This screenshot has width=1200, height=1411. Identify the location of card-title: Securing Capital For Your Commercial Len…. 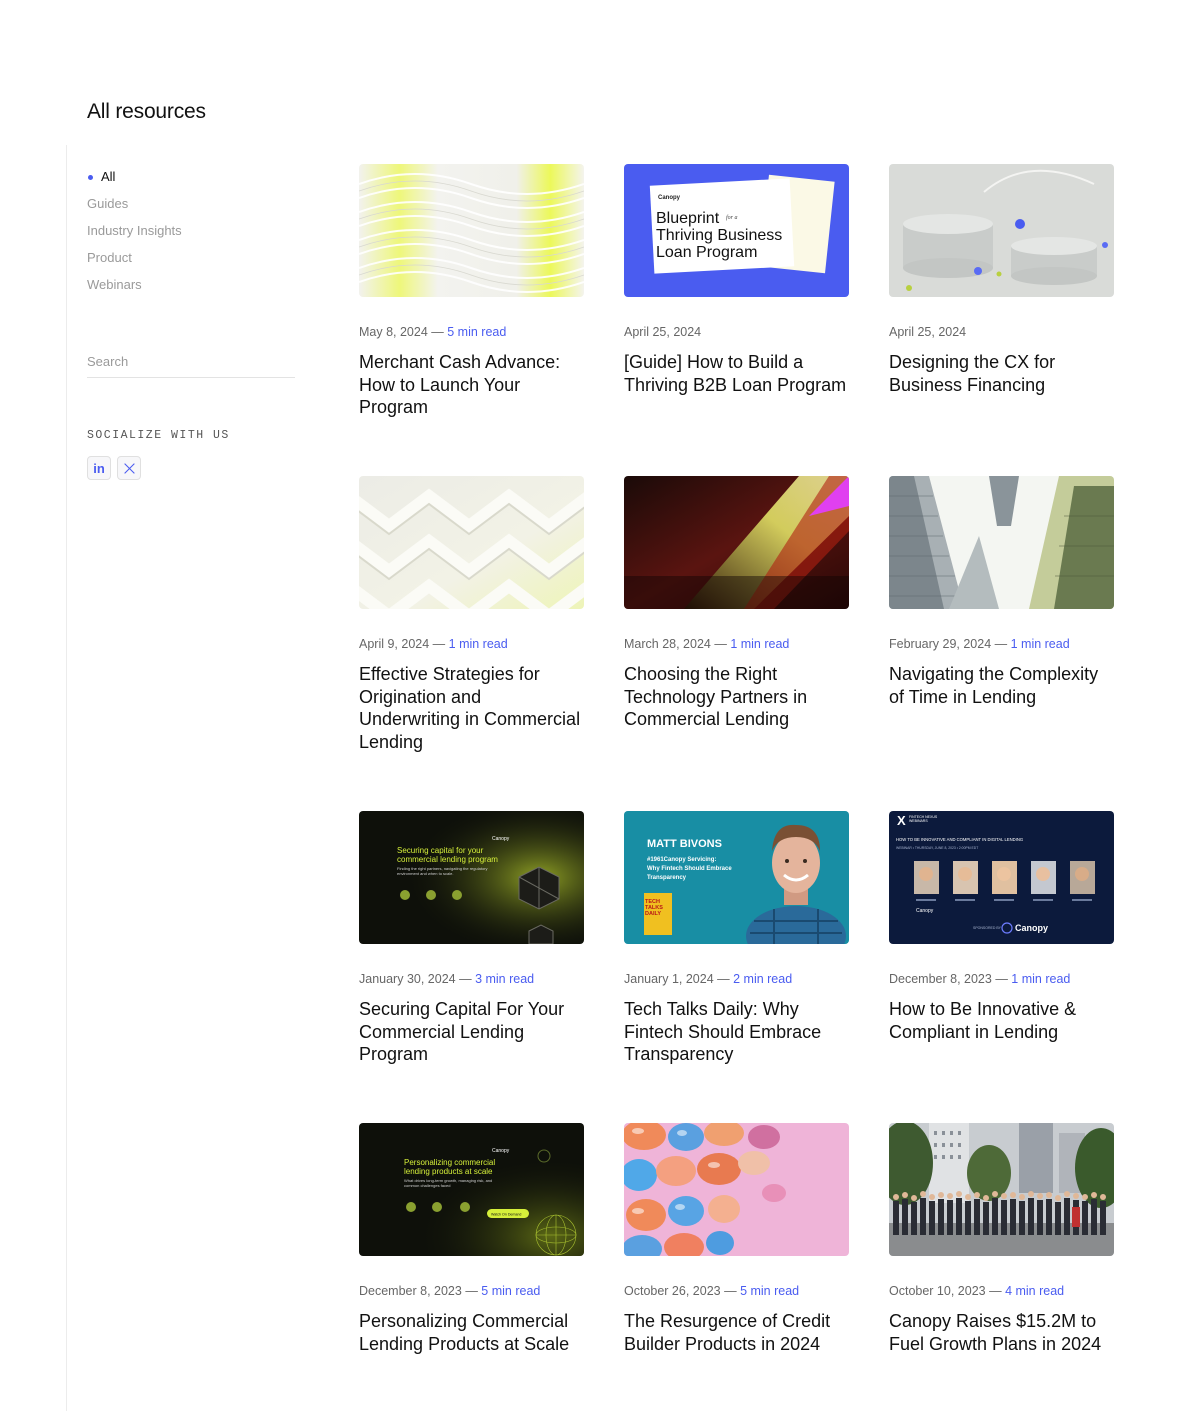
(462, 1031).